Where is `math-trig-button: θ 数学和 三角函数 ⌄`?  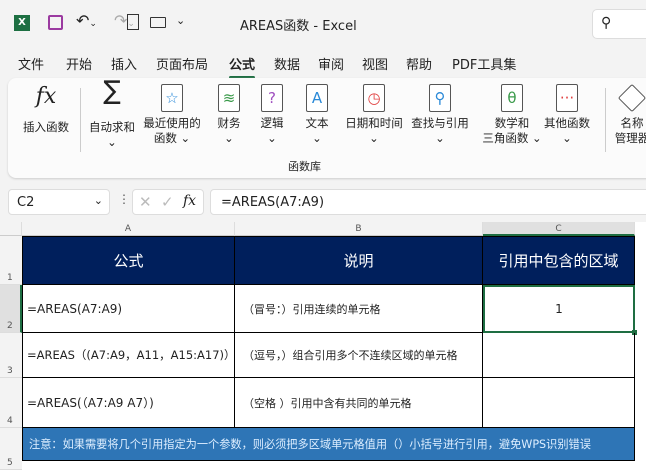
math-trig-button: θ 数学和 三角函数 ⌄ is located at coordinates (512, 115).